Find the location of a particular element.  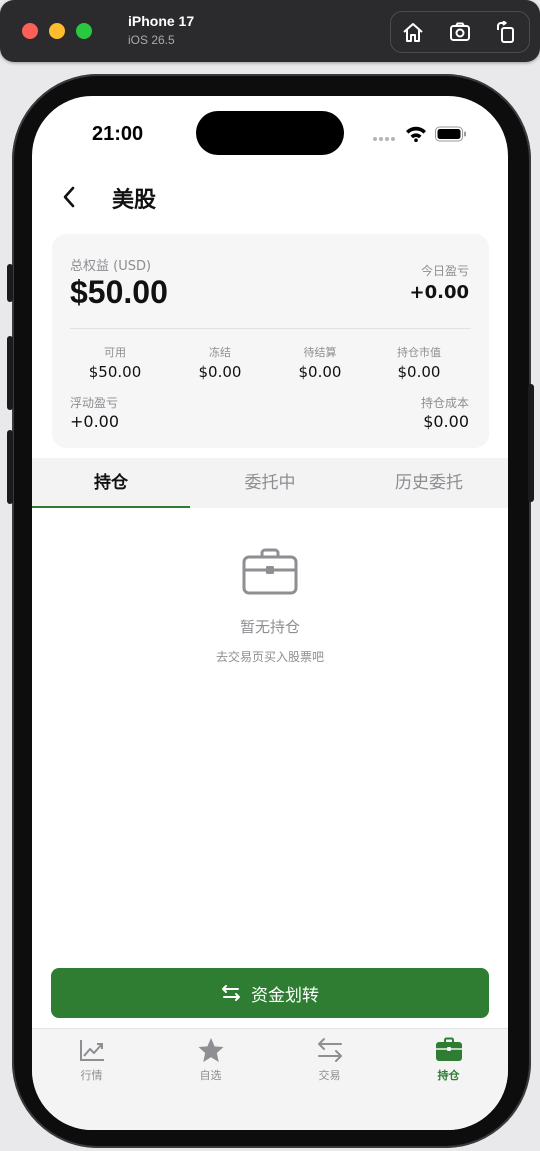

card-divider is located at coordinates (270, 328).